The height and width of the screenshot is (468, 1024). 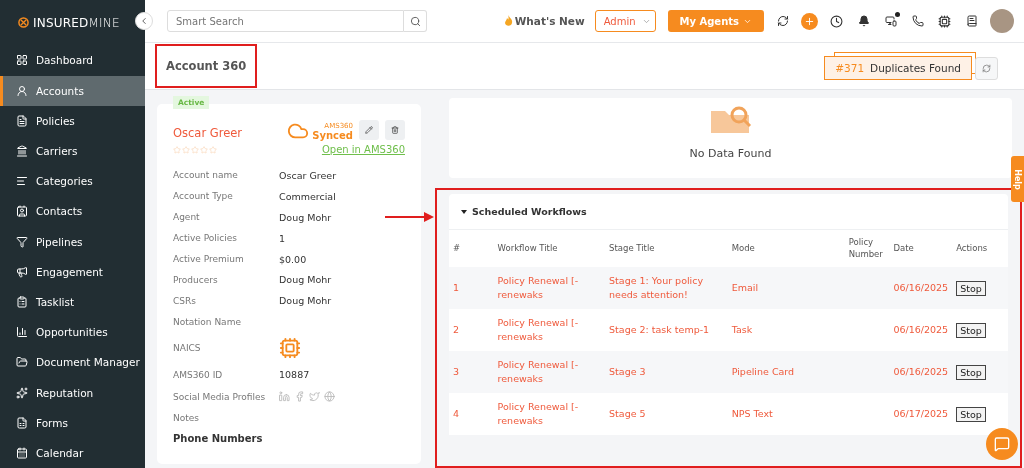 I want to click on logo: INSUREDMINE, so click(x=60, y=16).